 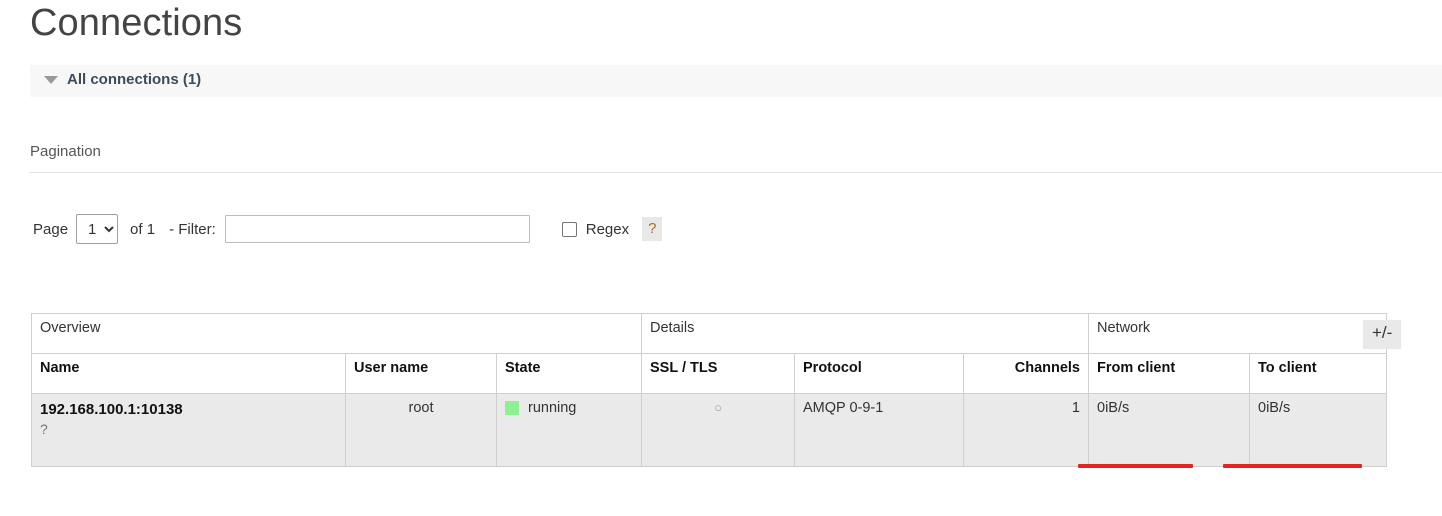 What do you see at coordinates (1135, 466) in the screenshot?
I see `from-client-sparkline` at bounding box center [1135, 466].